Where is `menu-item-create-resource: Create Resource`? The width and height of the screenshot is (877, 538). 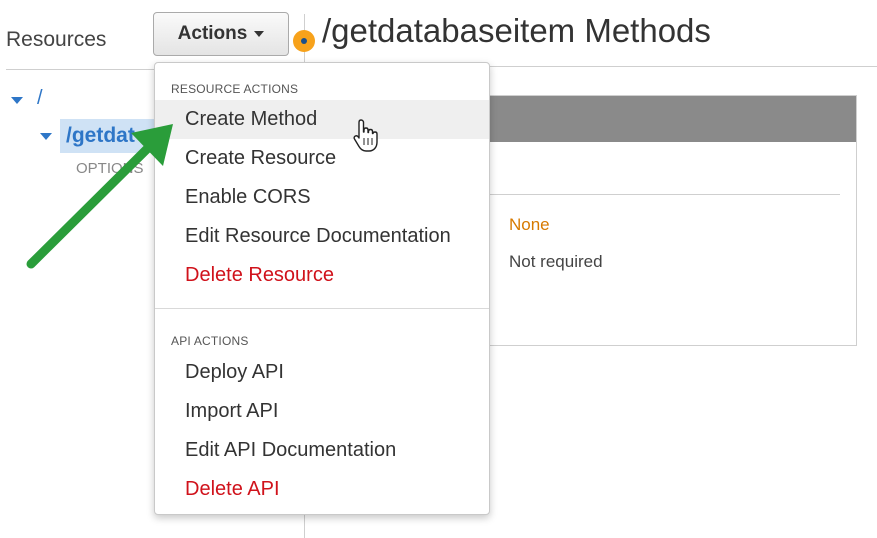 menu-item-create-resource: Create Resource is located at coordinates (322, 158).